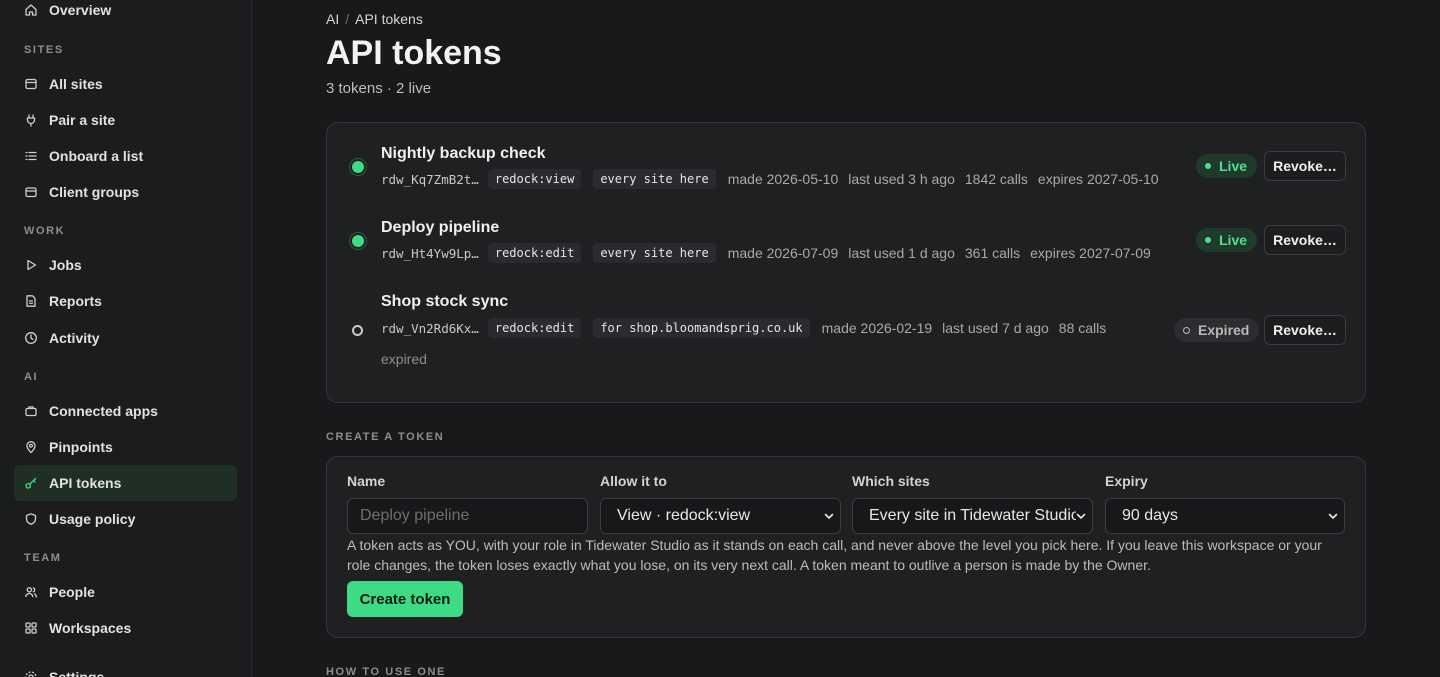  What do you see at coordinates (31, 84) in the screenshot?
I see `browser-window-icon` at bounding box center [31, 84].